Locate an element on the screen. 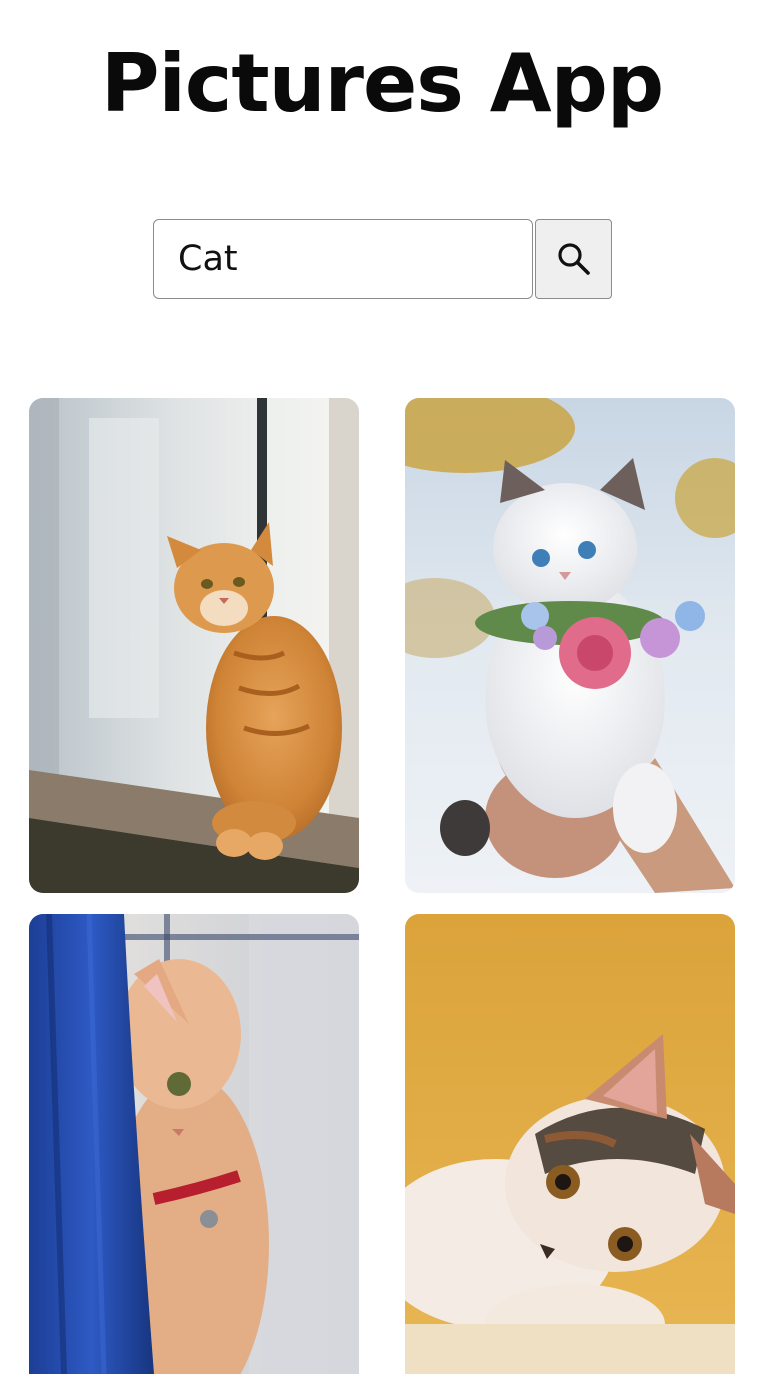 This screenshot has height=1374, width=764. page-title: Pictures App is located at coordinates (382, 83).